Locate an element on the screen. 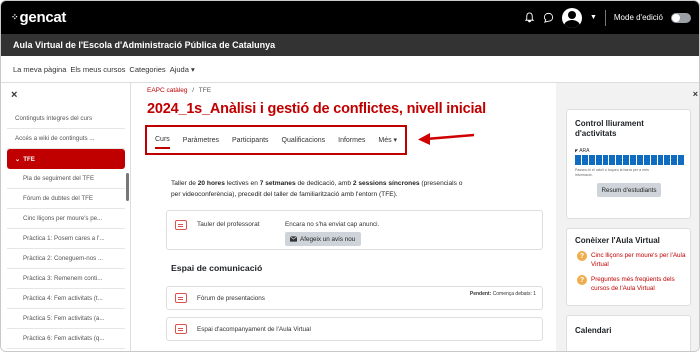 This screenshot has width=700, height=352. student-summary-button: Resum d'estudiants is located at coordinates (629, 190).